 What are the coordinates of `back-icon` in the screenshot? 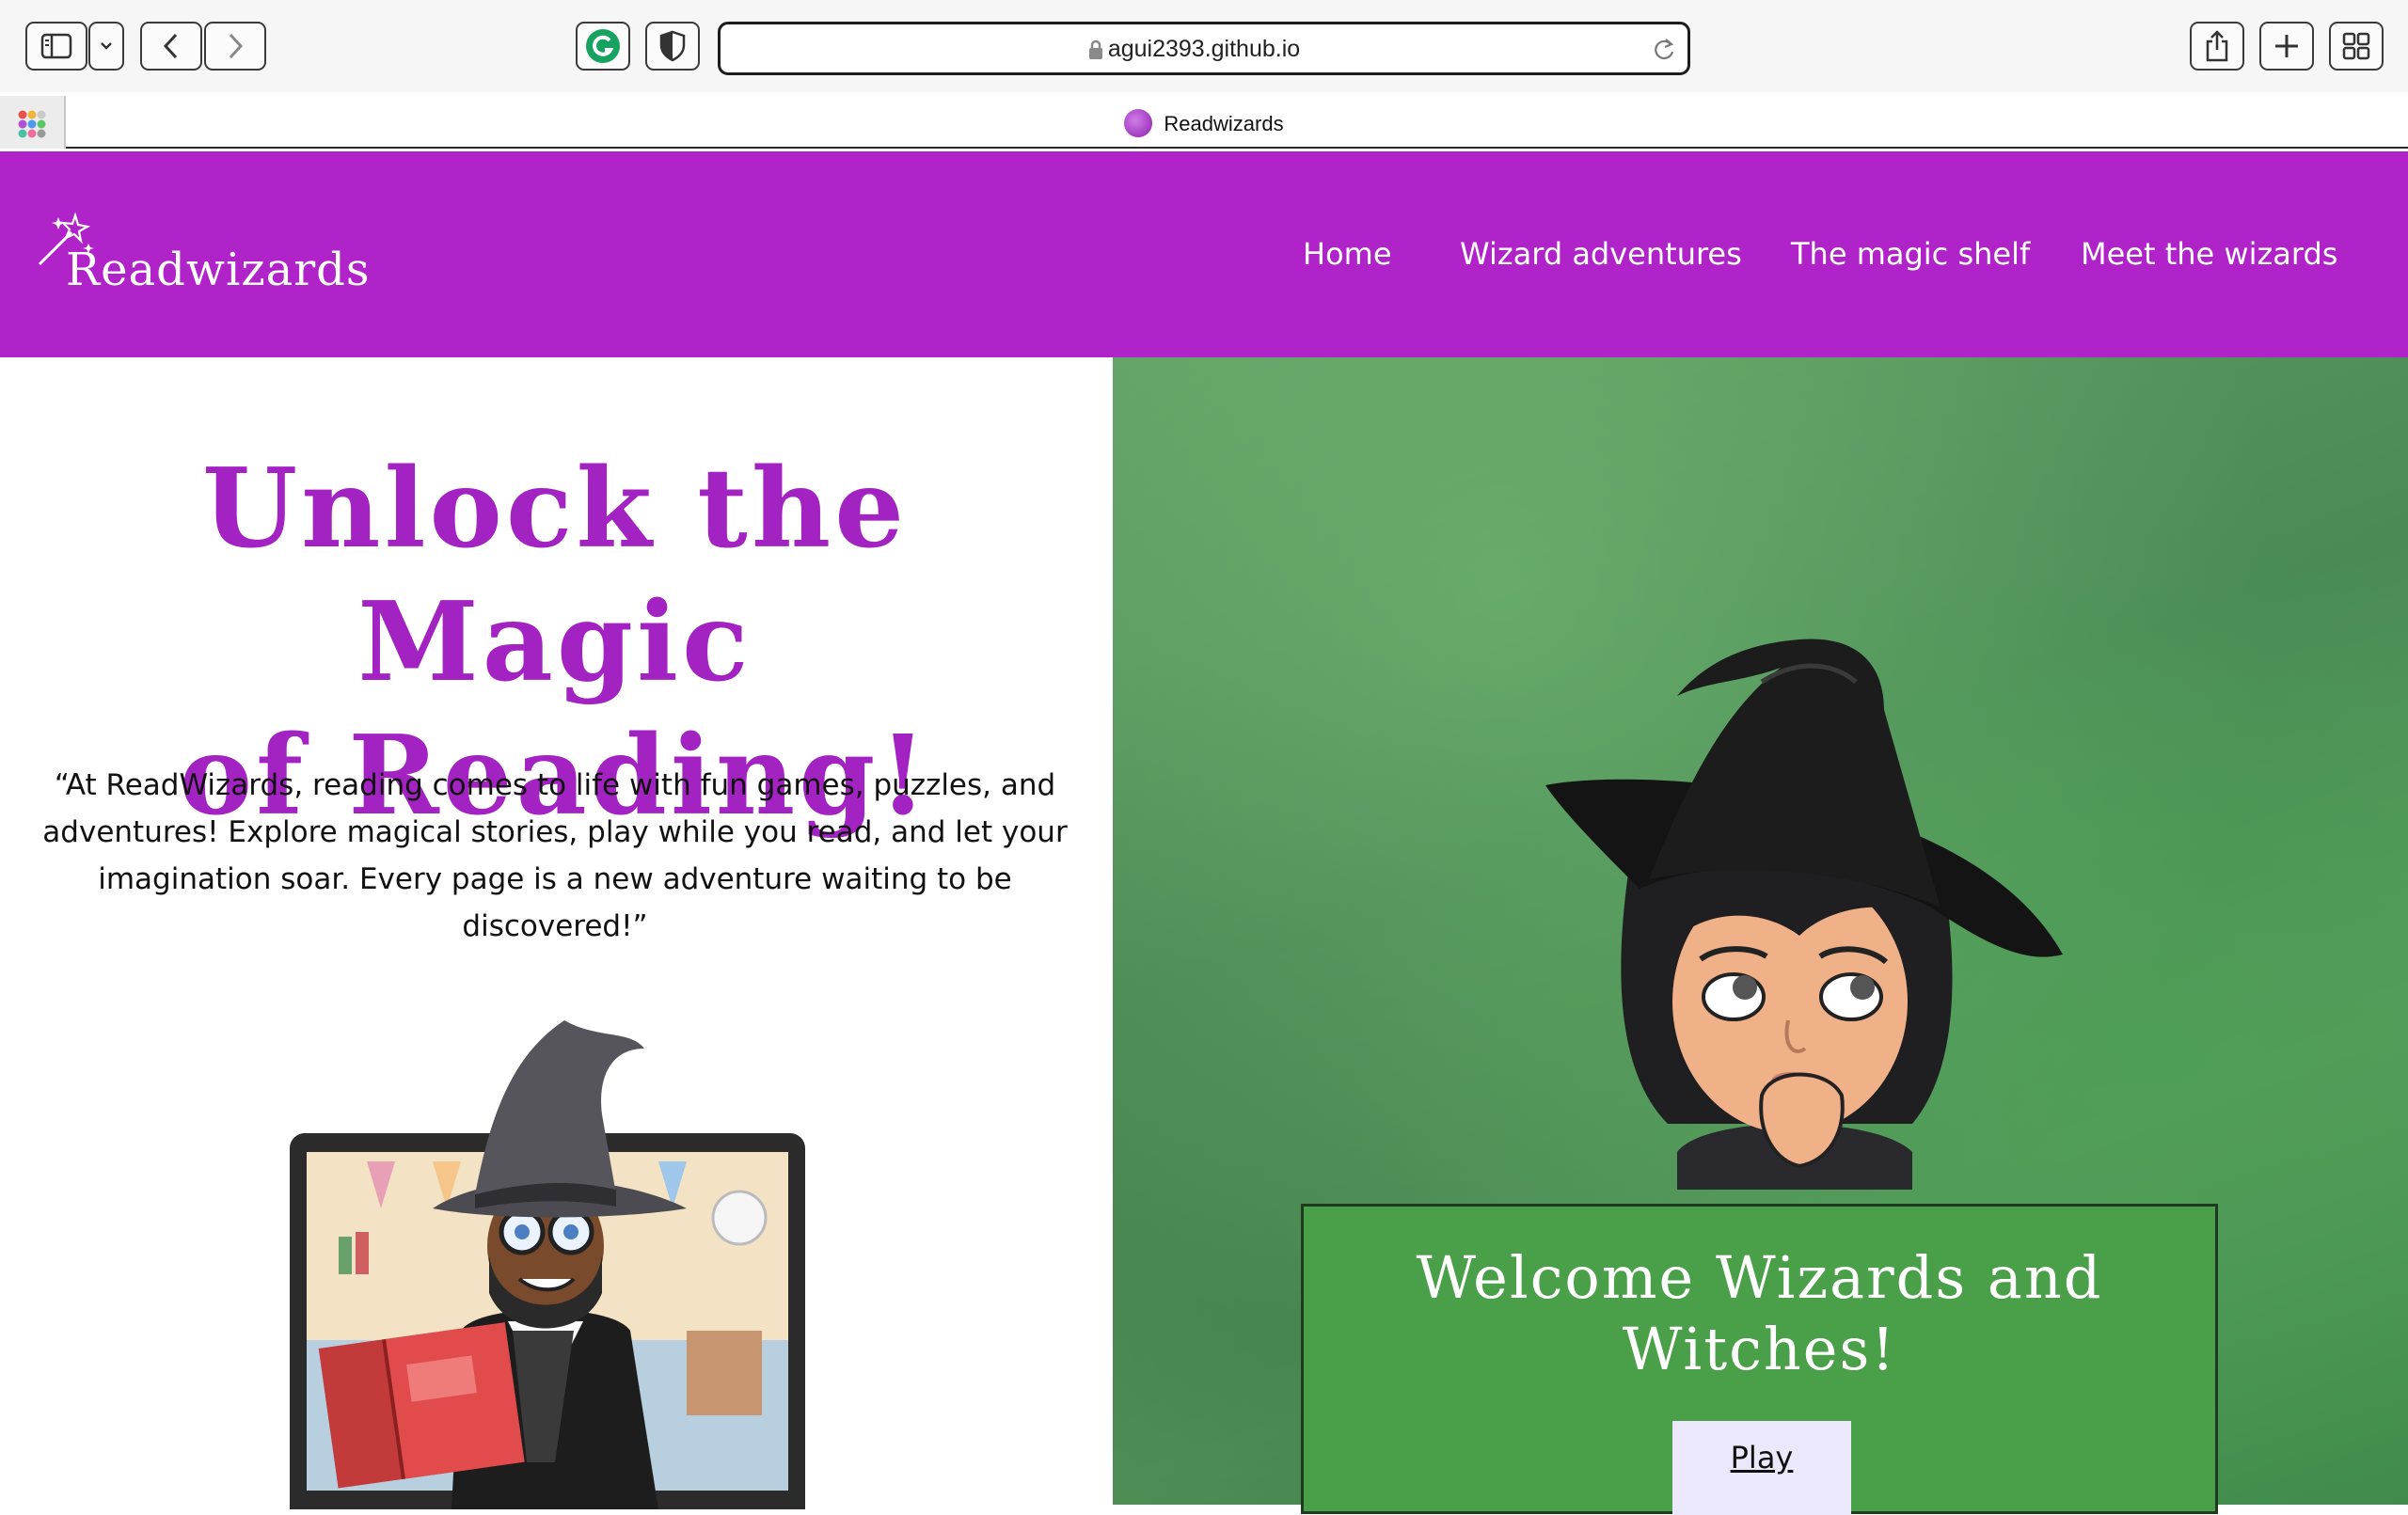 It's located at (172, 46).